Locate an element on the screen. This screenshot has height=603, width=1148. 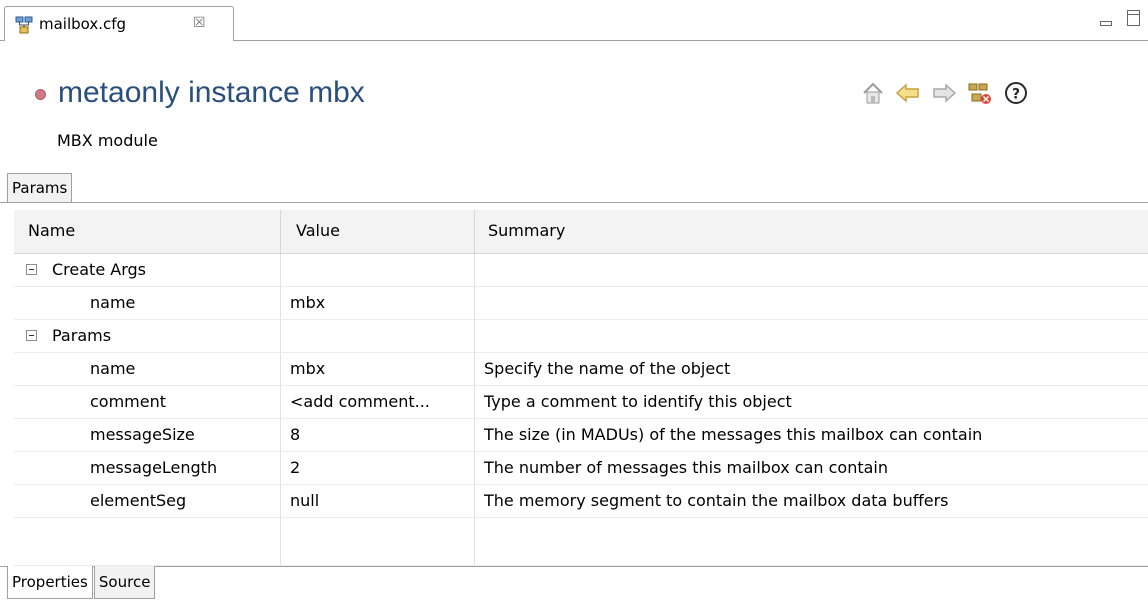
table-row: name mbx Specify the name of the object is located at coordinates (581, 369).